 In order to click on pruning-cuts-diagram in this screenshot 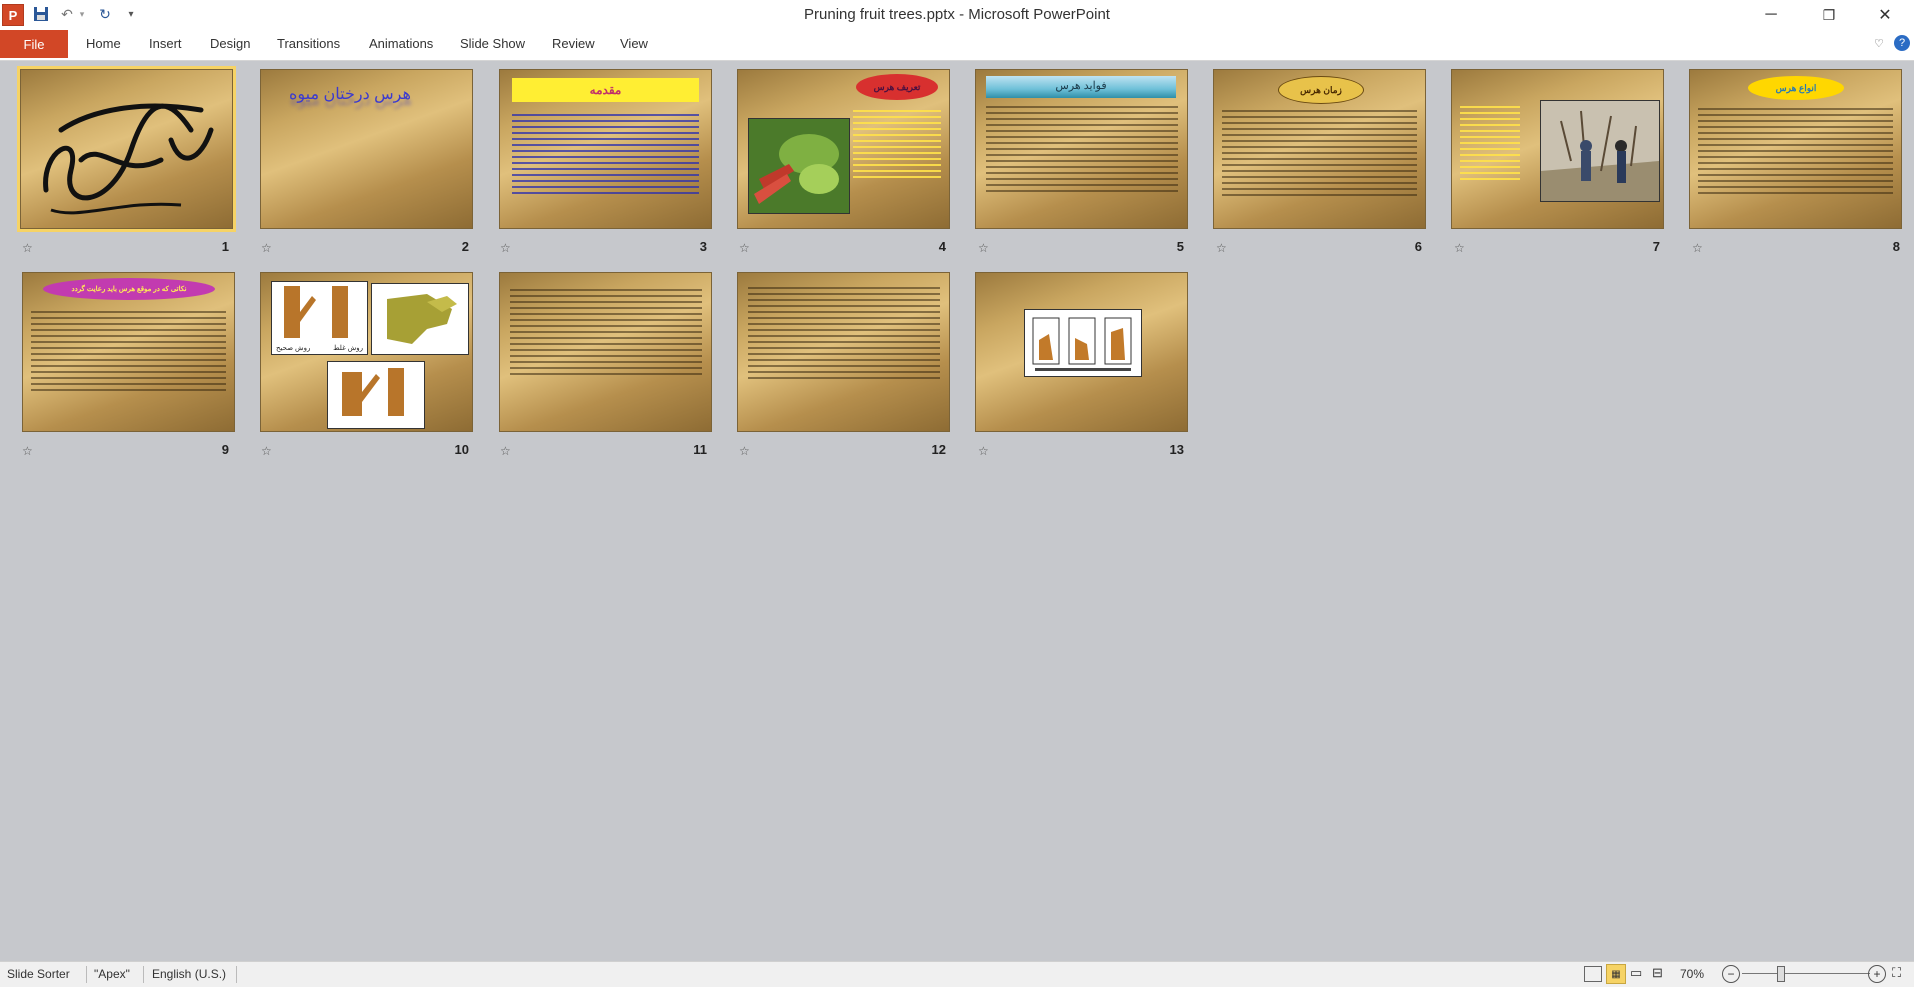, I will do `click(1083, 343)`.